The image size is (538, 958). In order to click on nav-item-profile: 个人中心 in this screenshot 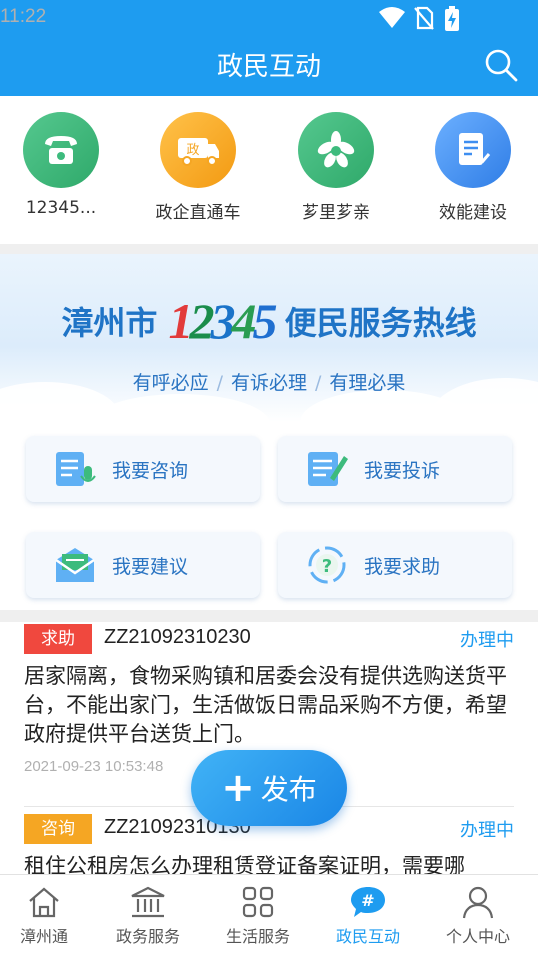, I will do `click(478, 916)`.